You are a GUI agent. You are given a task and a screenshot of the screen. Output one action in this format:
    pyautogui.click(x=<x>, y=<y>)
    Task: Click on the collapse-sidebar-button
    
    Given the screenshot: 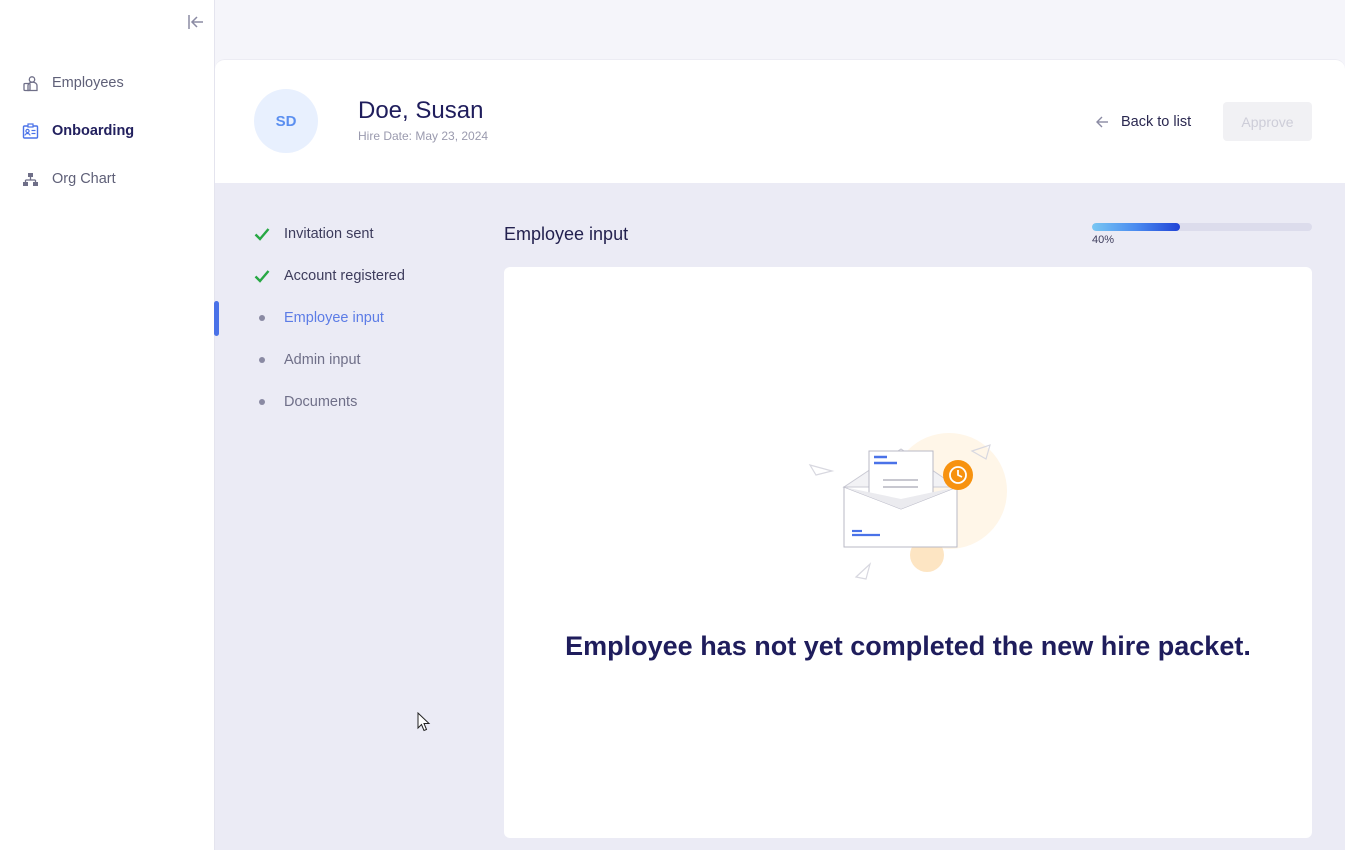 What is the action you would take?
    pyautogui.click(x=196, y=22)
    